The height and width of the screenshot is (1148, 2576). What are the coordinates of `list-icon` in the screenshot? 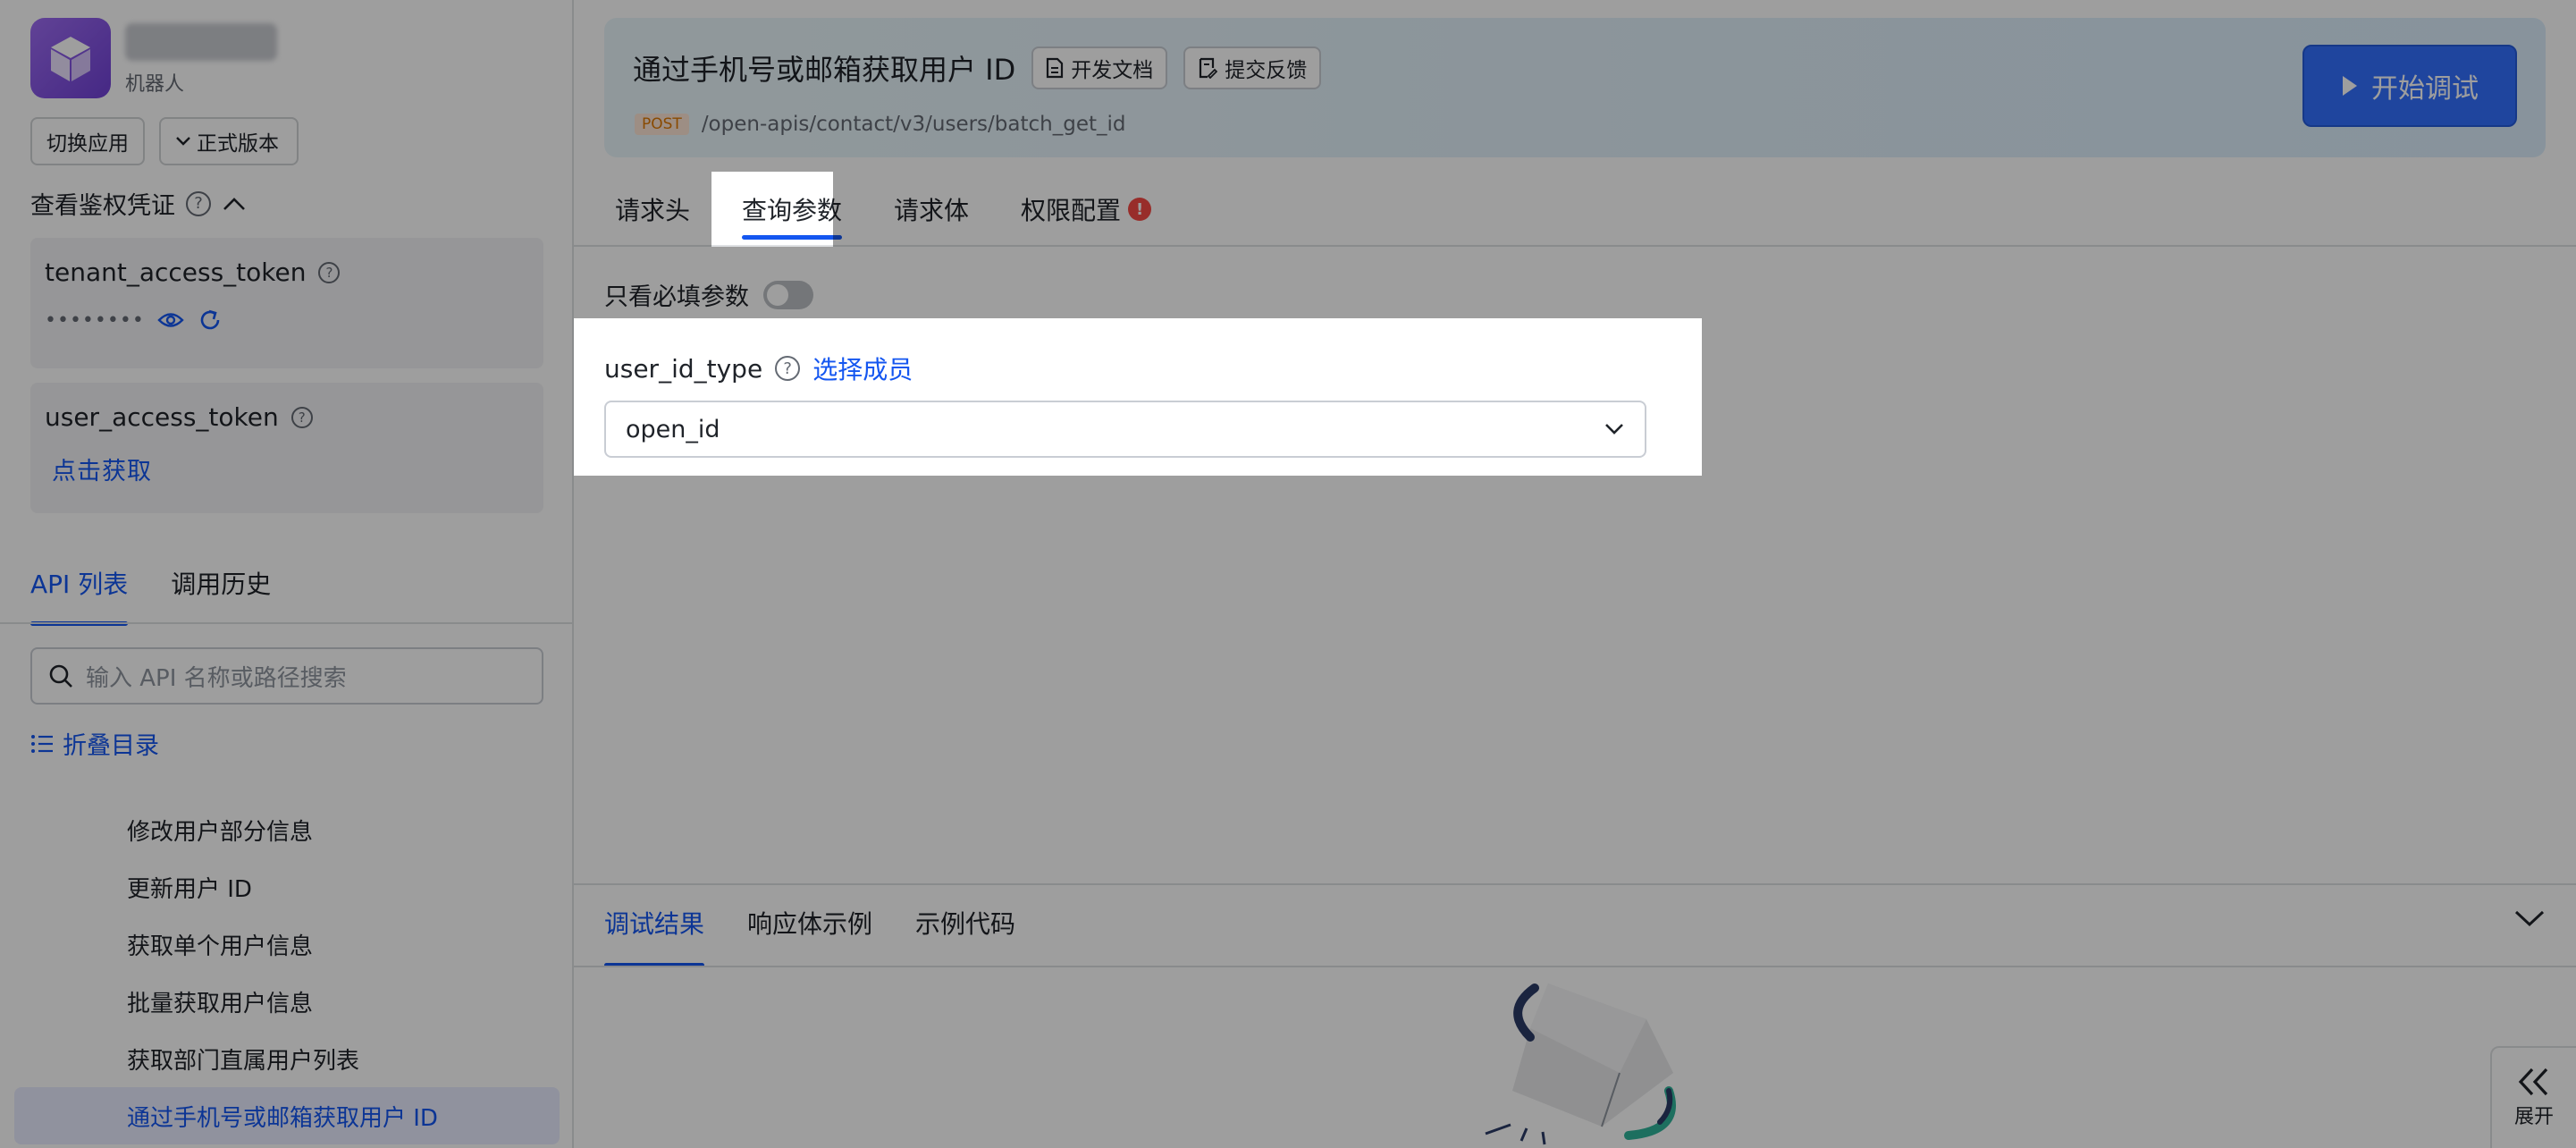 It's located at (42, 743).